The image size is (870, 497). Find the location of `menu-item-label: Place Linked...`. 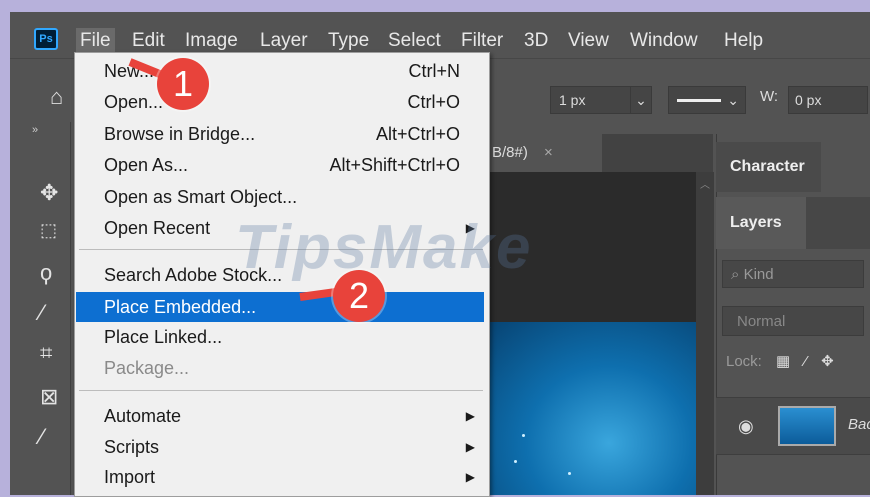

menu-item-label: Place Linked... is located at coordinates (163, 337).